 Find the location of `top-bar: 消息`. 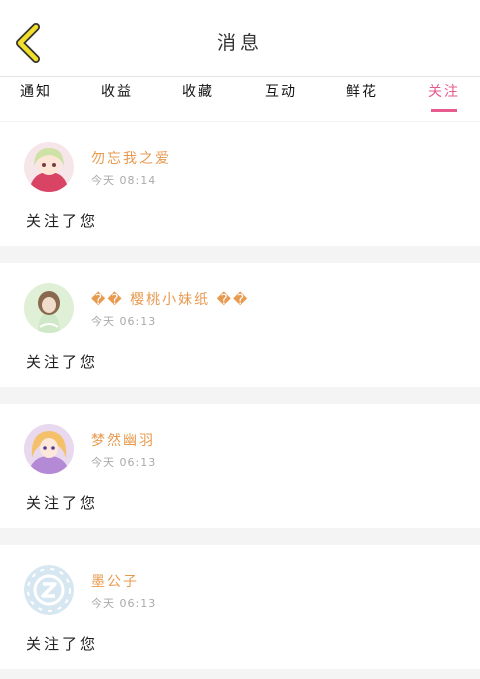

top-bar: 消息 is located at coordinates (240, 38).